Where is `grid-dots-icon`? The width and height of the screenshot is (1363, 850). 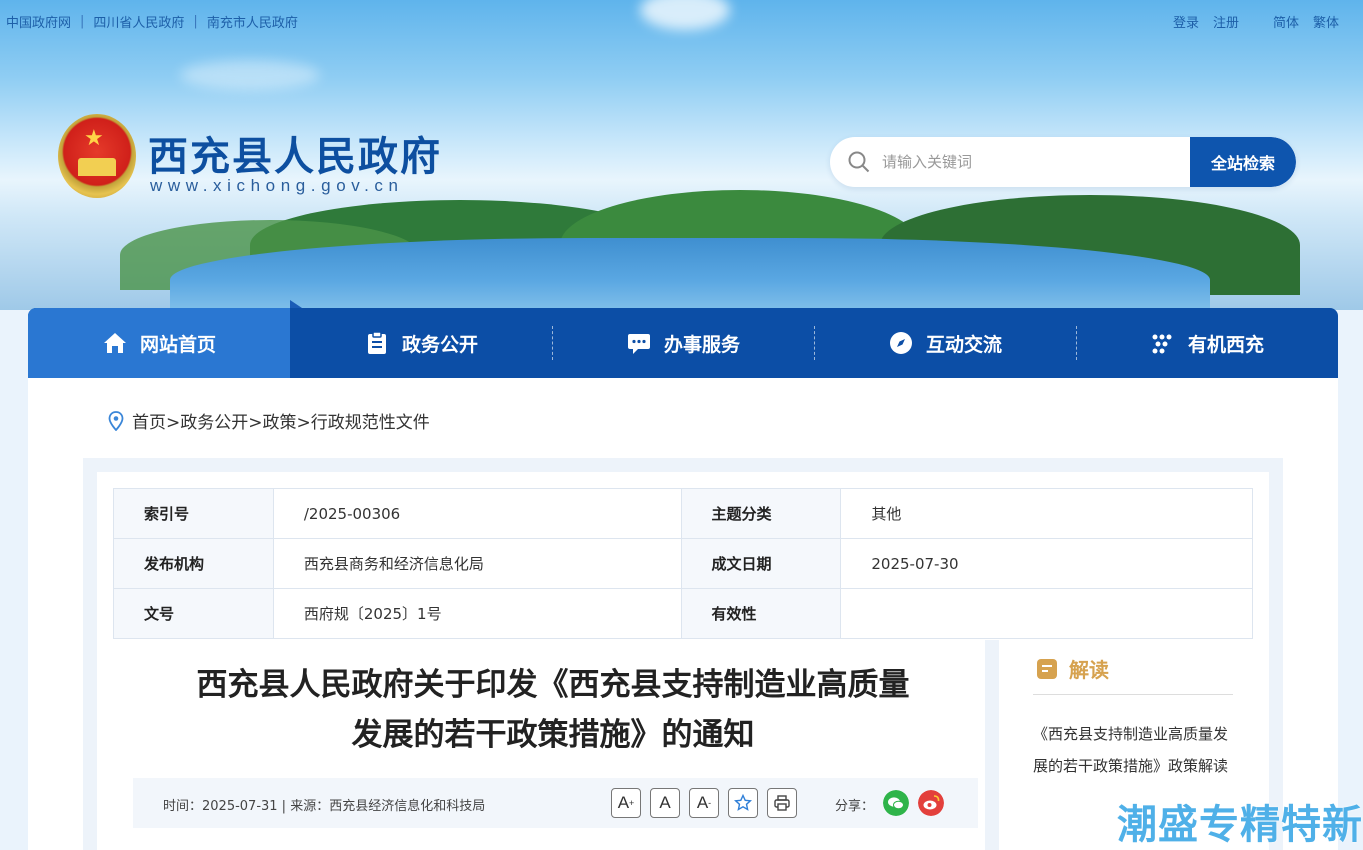
grid-dots-icon is located at coordinates (1162, 344).